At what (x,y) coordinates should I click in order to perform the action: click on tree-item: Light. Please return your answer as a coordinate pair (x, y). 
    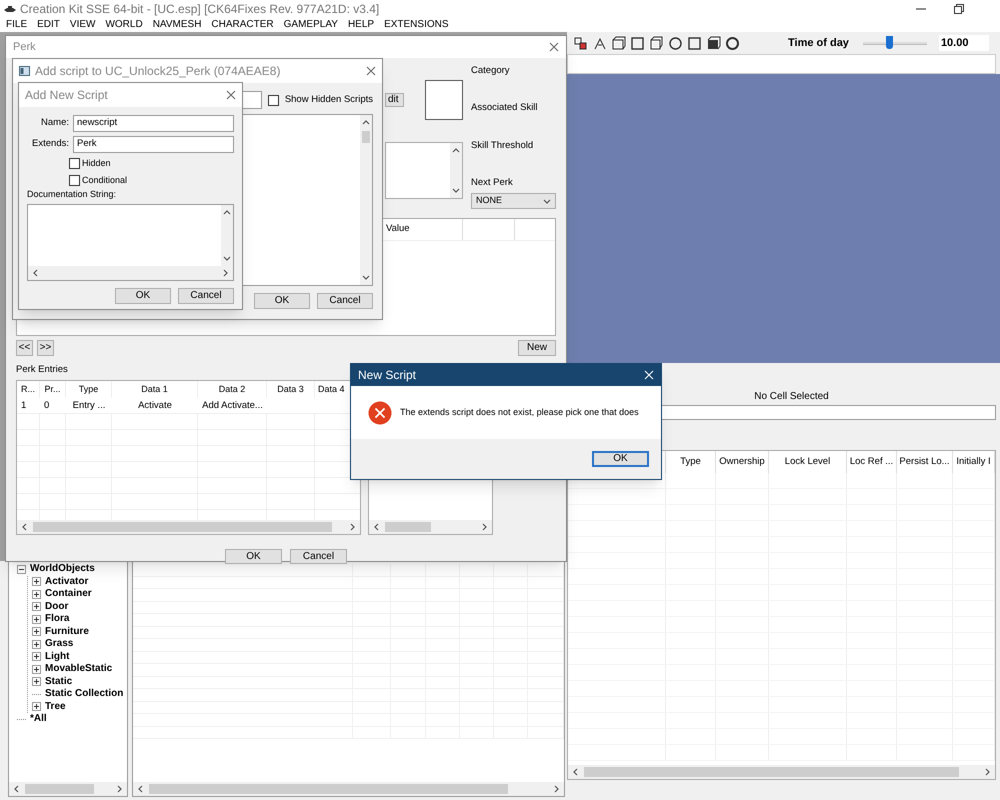
    Looking at the image, I should click on (57, 657).